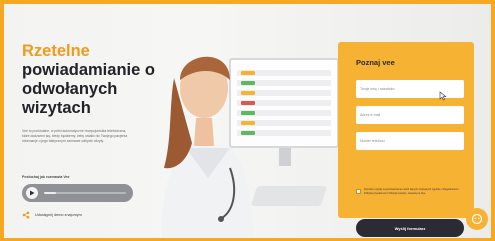 This screenshot has height=241, width=495. I want to click on share-icon, so click(26, 215).